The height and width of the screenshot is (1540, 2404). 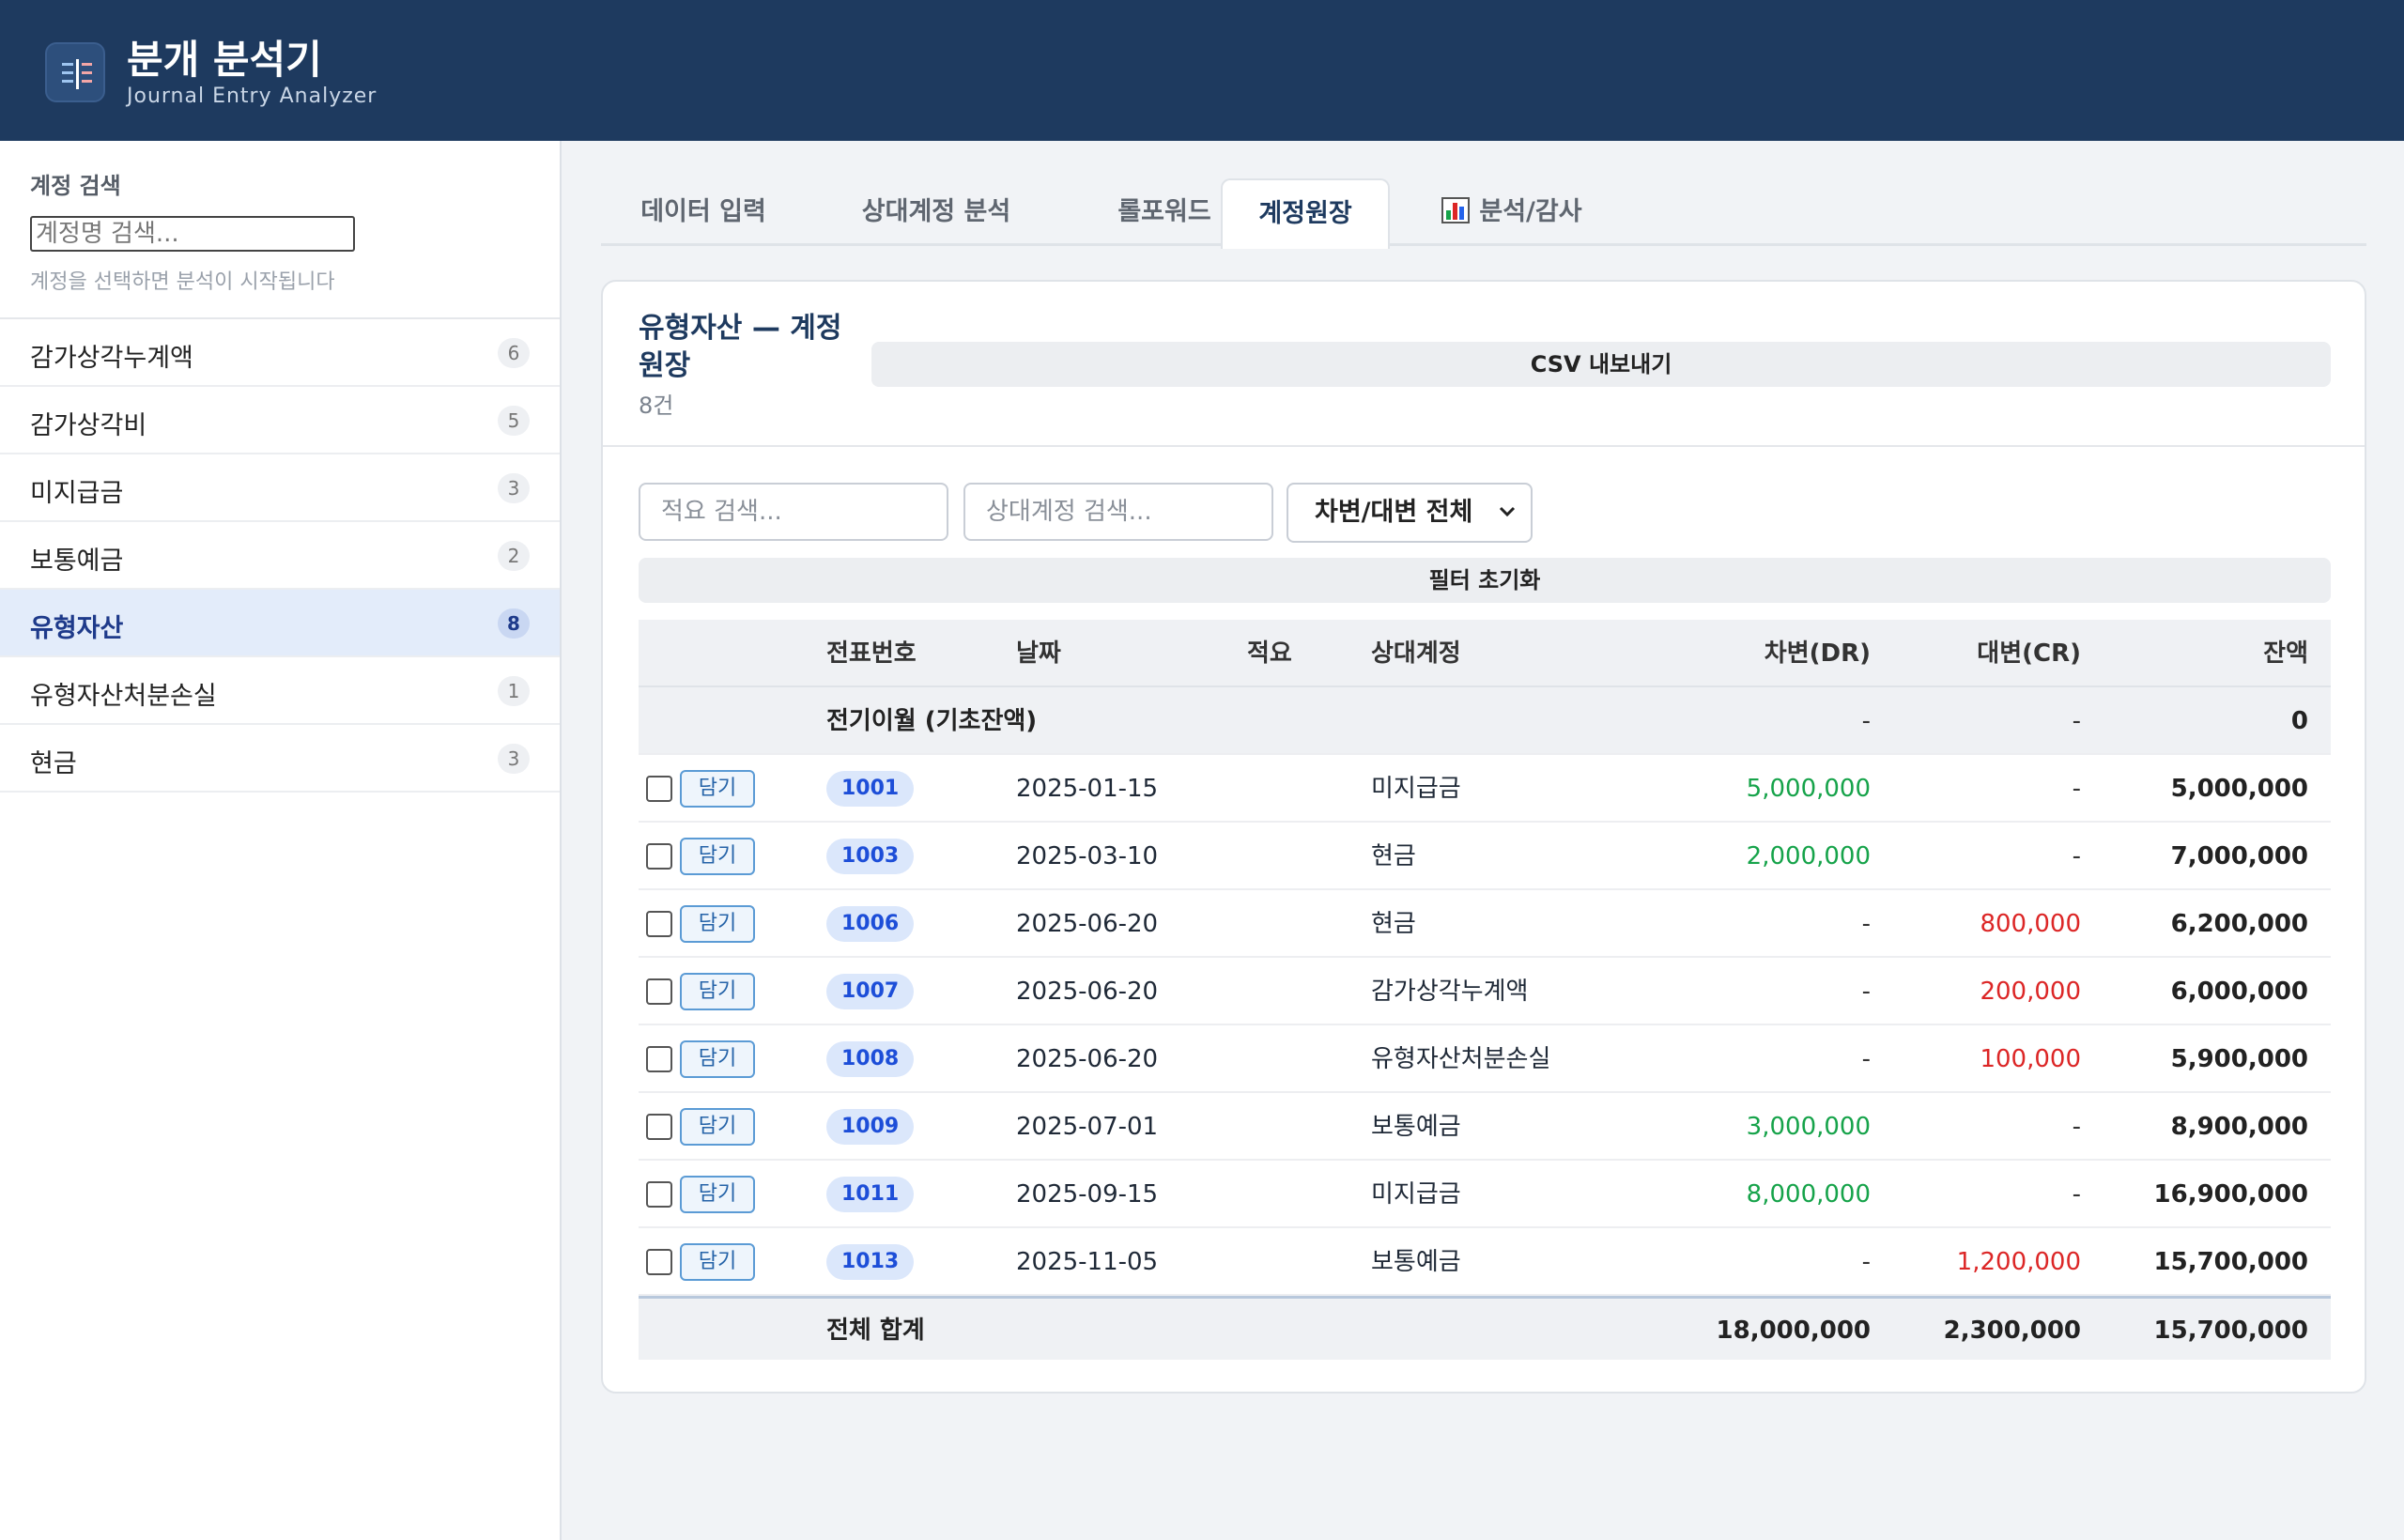 I want to click on sidebar-search-section: 계정 검색 계정을 선택하면 분석이 시작됩니다, so click(x=280, y=230).